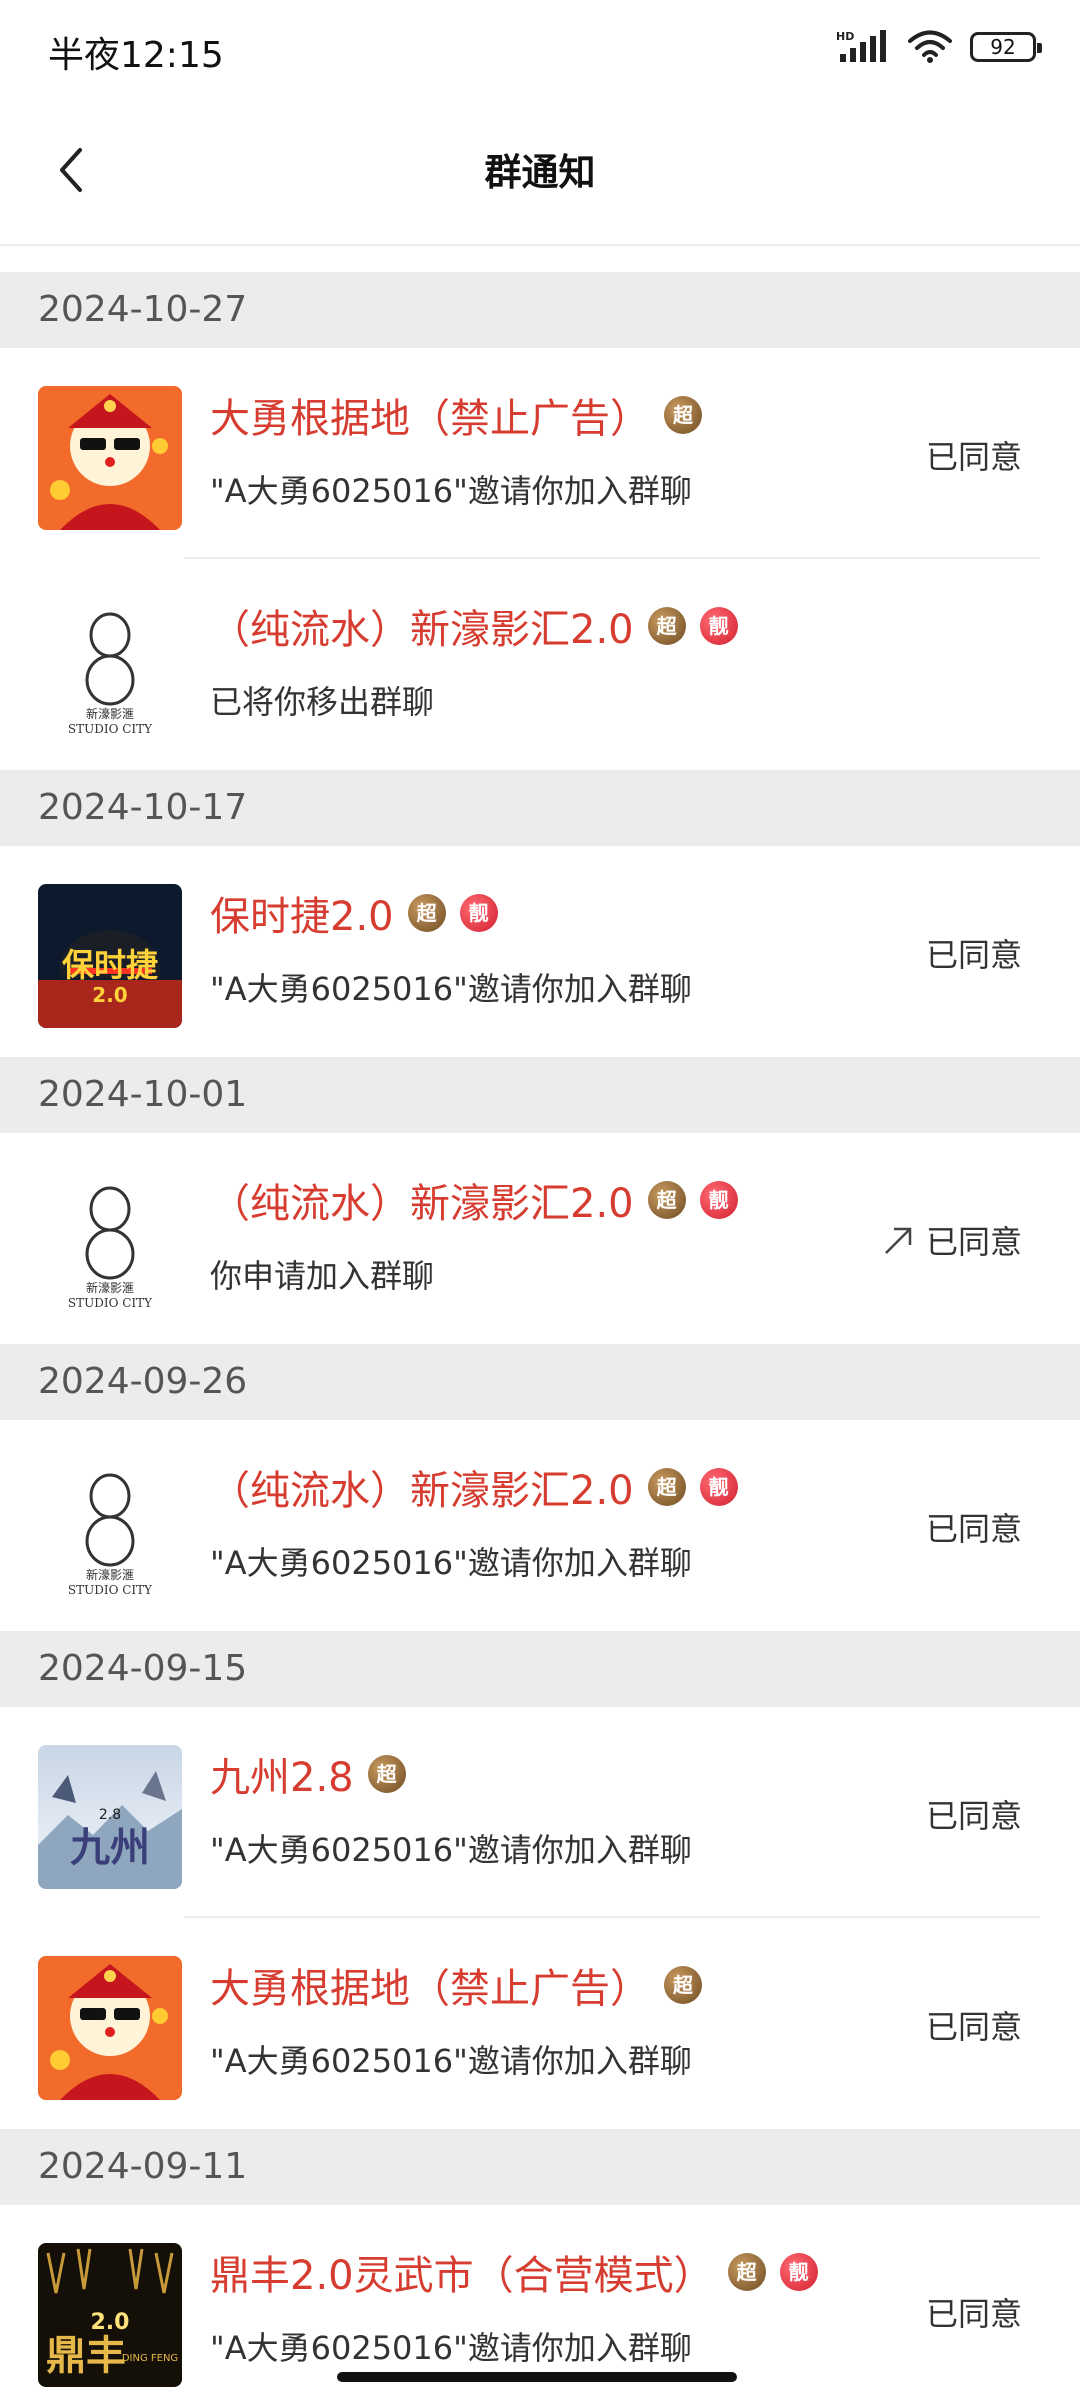 This screenshot has height=2400, width=1080. I want to click on notification-desc: 已将你移出群聊, so click(322, 702).